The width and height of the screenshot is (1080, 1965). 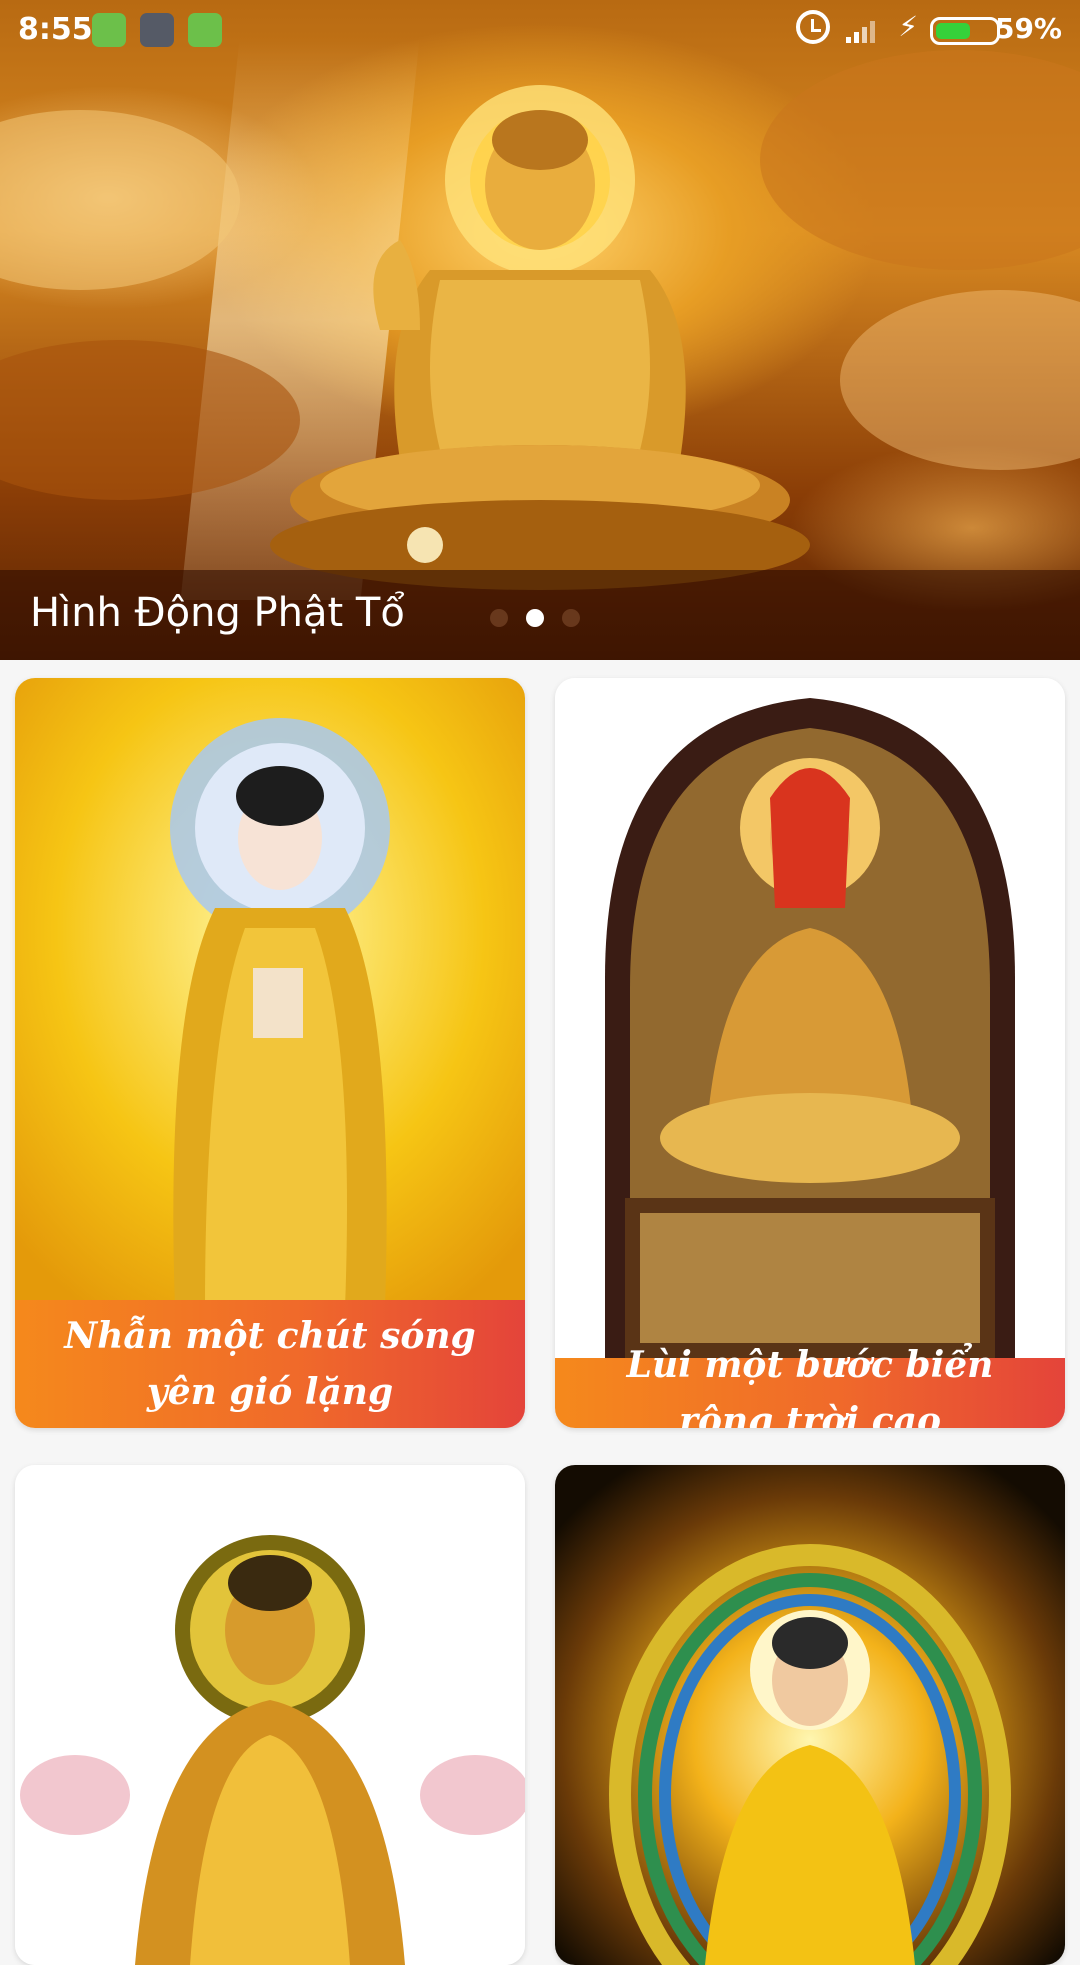 What do you see at coordinates (810, 1386) in the screenshot?
I see `card-caption: Lùi một bước biển rộng trời cao` at bounding box center [810, 1386].